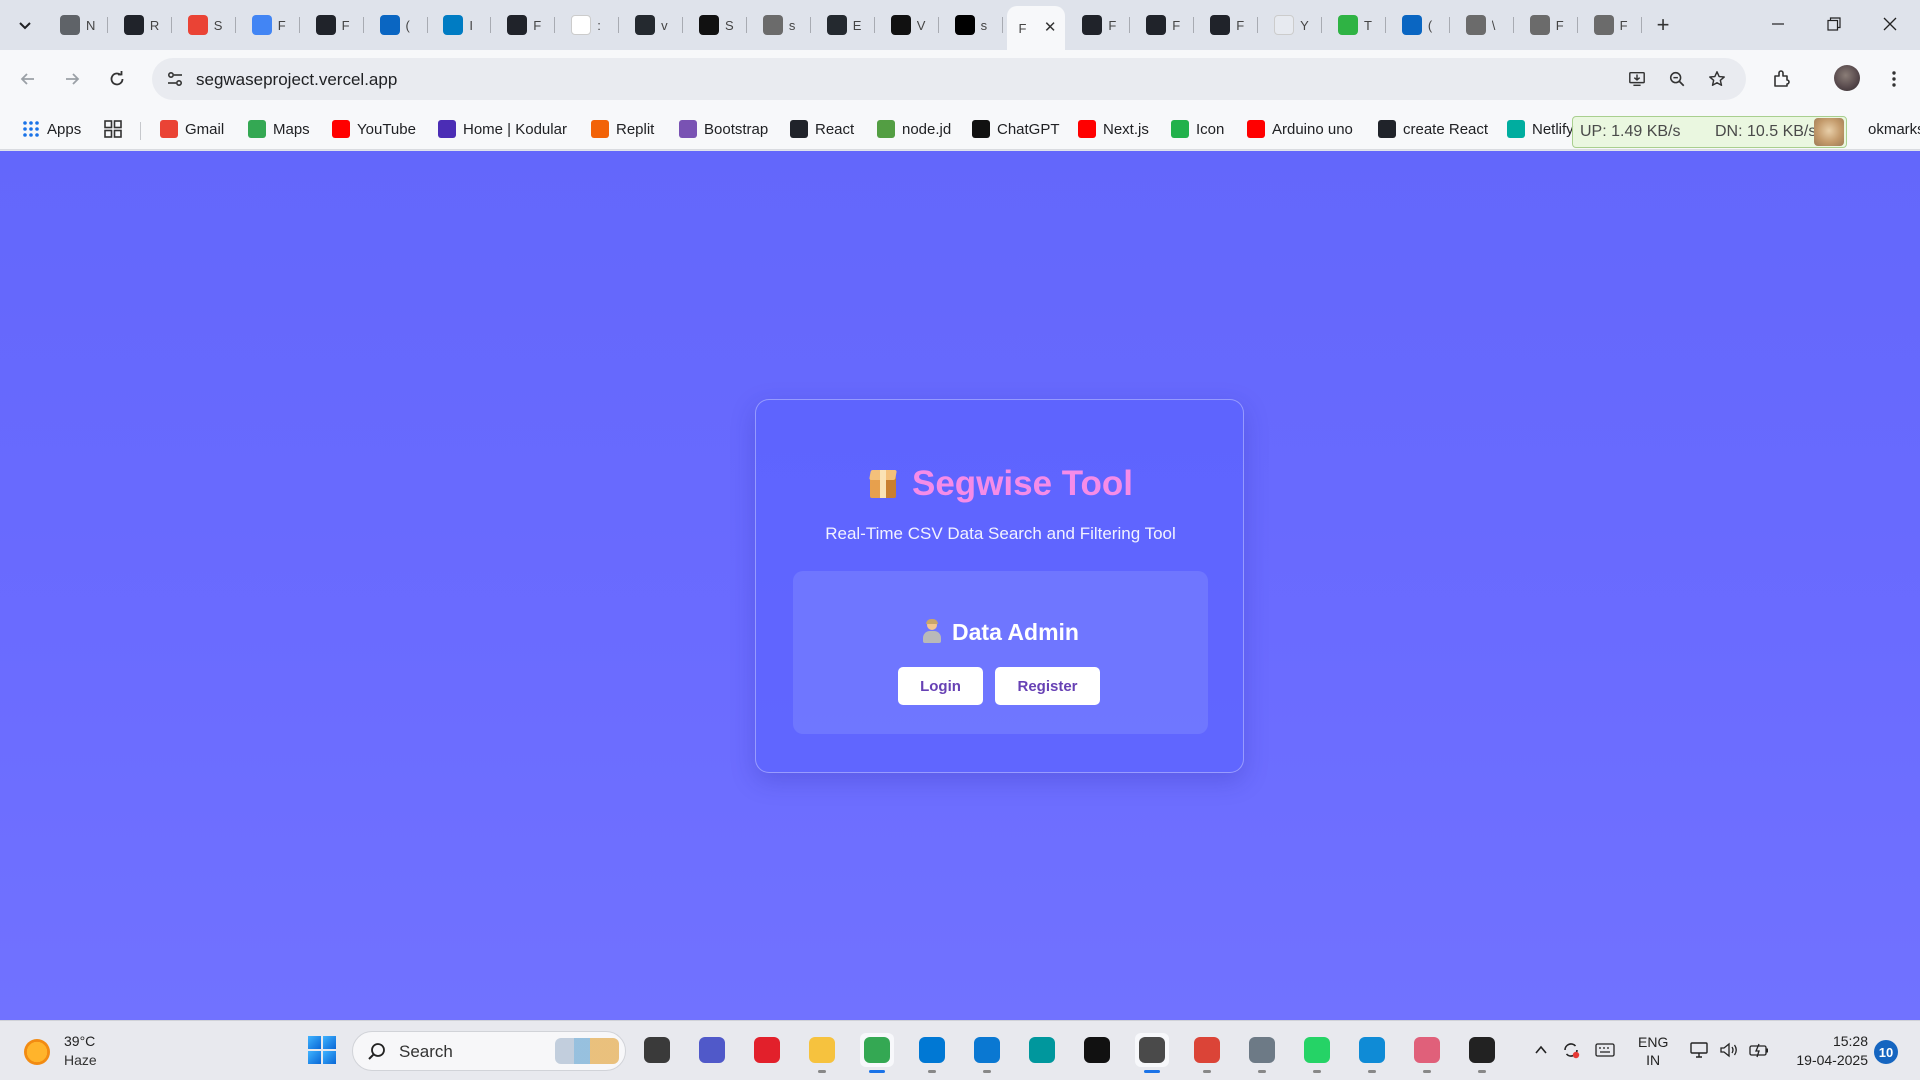 This screenshot has width=1920, height=1080. What do you see at coordinates (1372, 1053) in the screenshot?
I see `edge-icon` at bounding box center [1372, 1053].